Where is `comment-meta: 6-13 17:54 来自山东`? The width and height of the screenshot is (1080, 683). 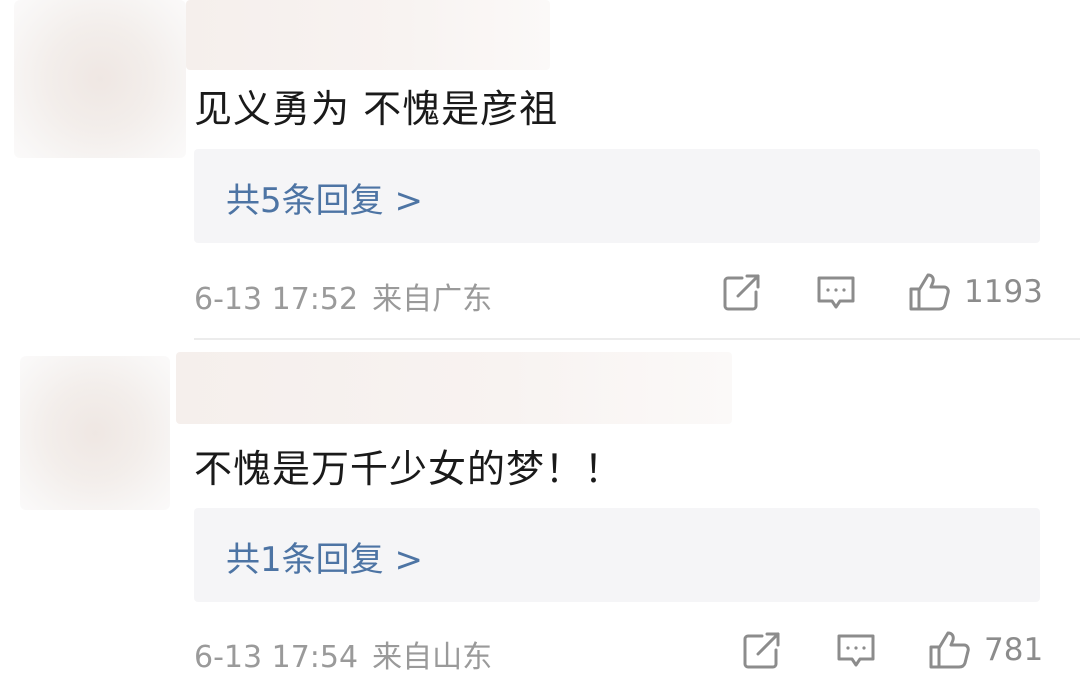 comment-meta: 6-13 17:54 来自山东 is located at coordinates (343, 654).